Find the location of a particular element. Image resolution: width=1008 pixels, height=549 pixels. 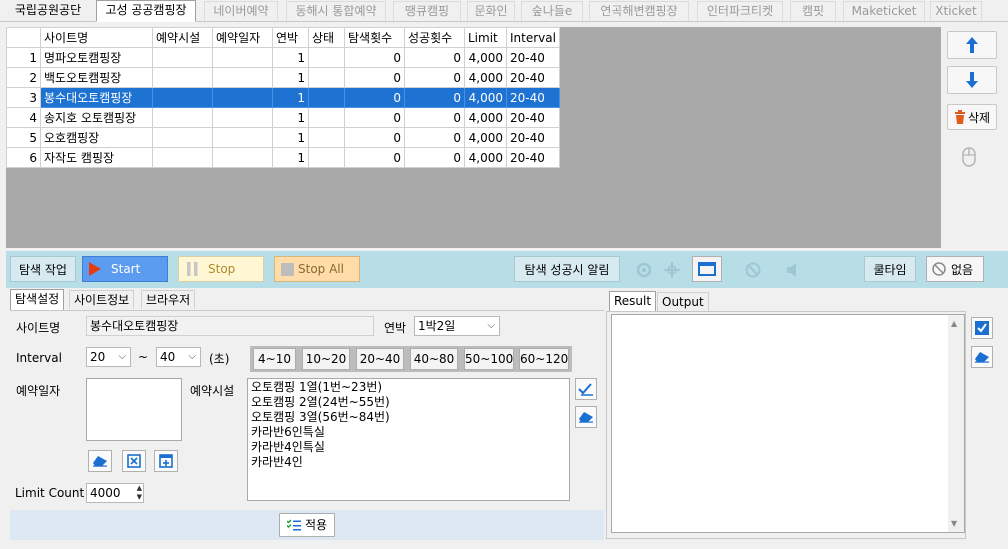

range-20-40-button: 20~40 is located at coordinates (380, 359).